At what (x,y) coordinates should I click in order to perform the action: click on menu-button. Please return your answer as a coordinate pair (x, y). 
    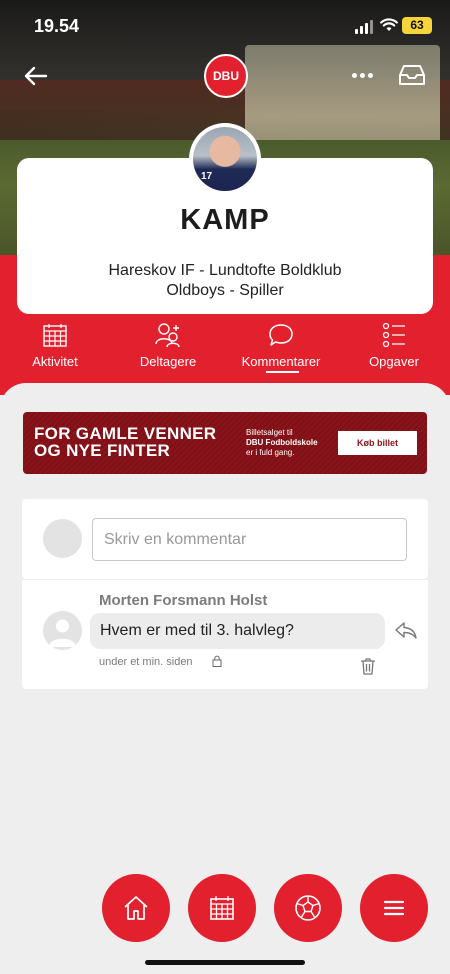
    Looking at the image, I should click on (394, 908).